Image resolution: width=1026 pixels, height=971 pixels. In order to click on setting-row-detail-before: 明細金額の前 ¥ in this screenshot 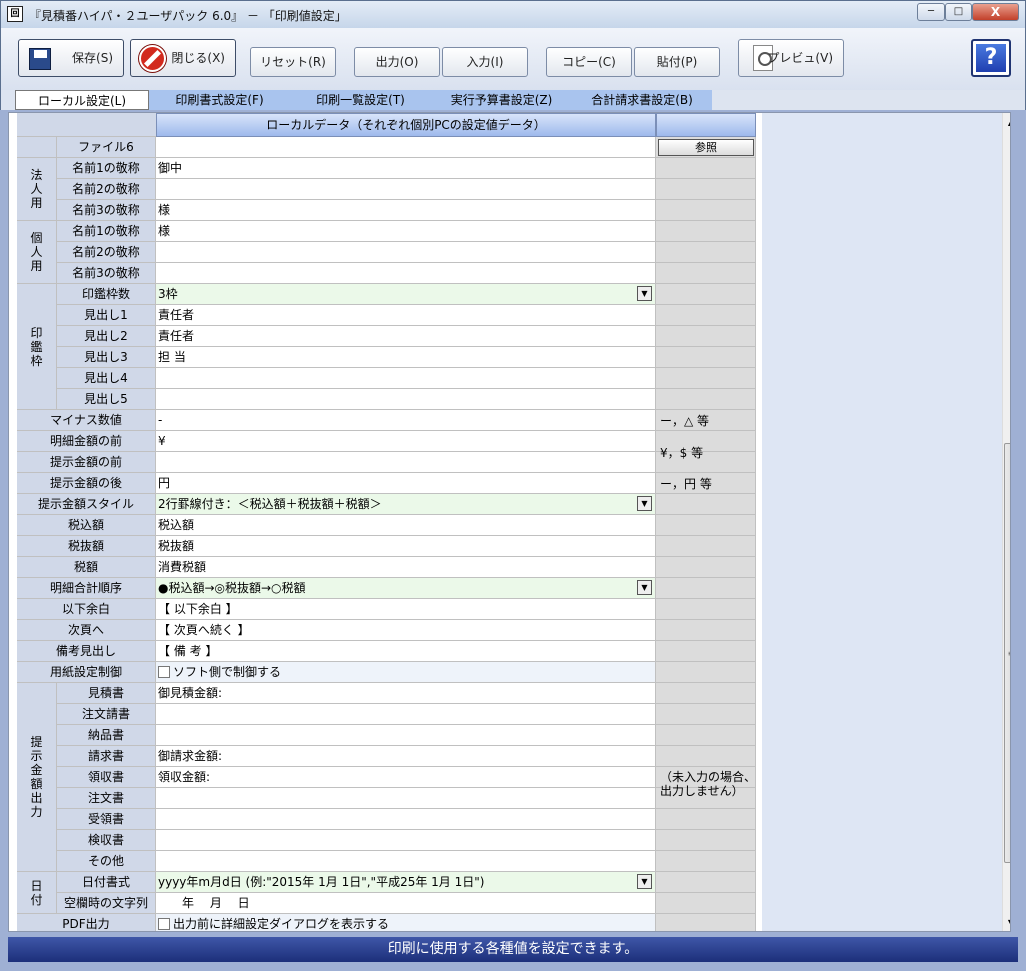, I will do `click(390, 441)`.